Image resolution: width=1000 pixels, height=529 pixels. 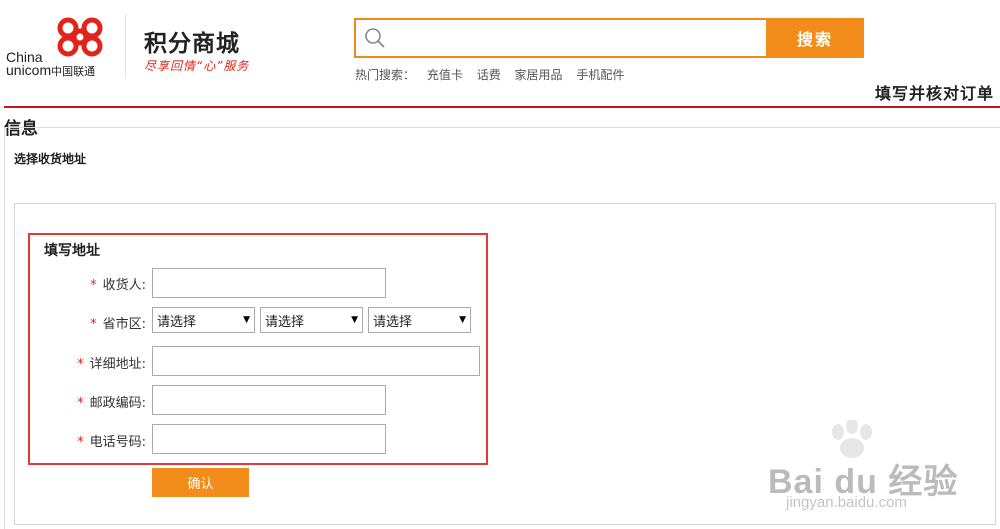 I want to click on hot-link-recharge-card: 充值卡, so click(x=445, y=75).